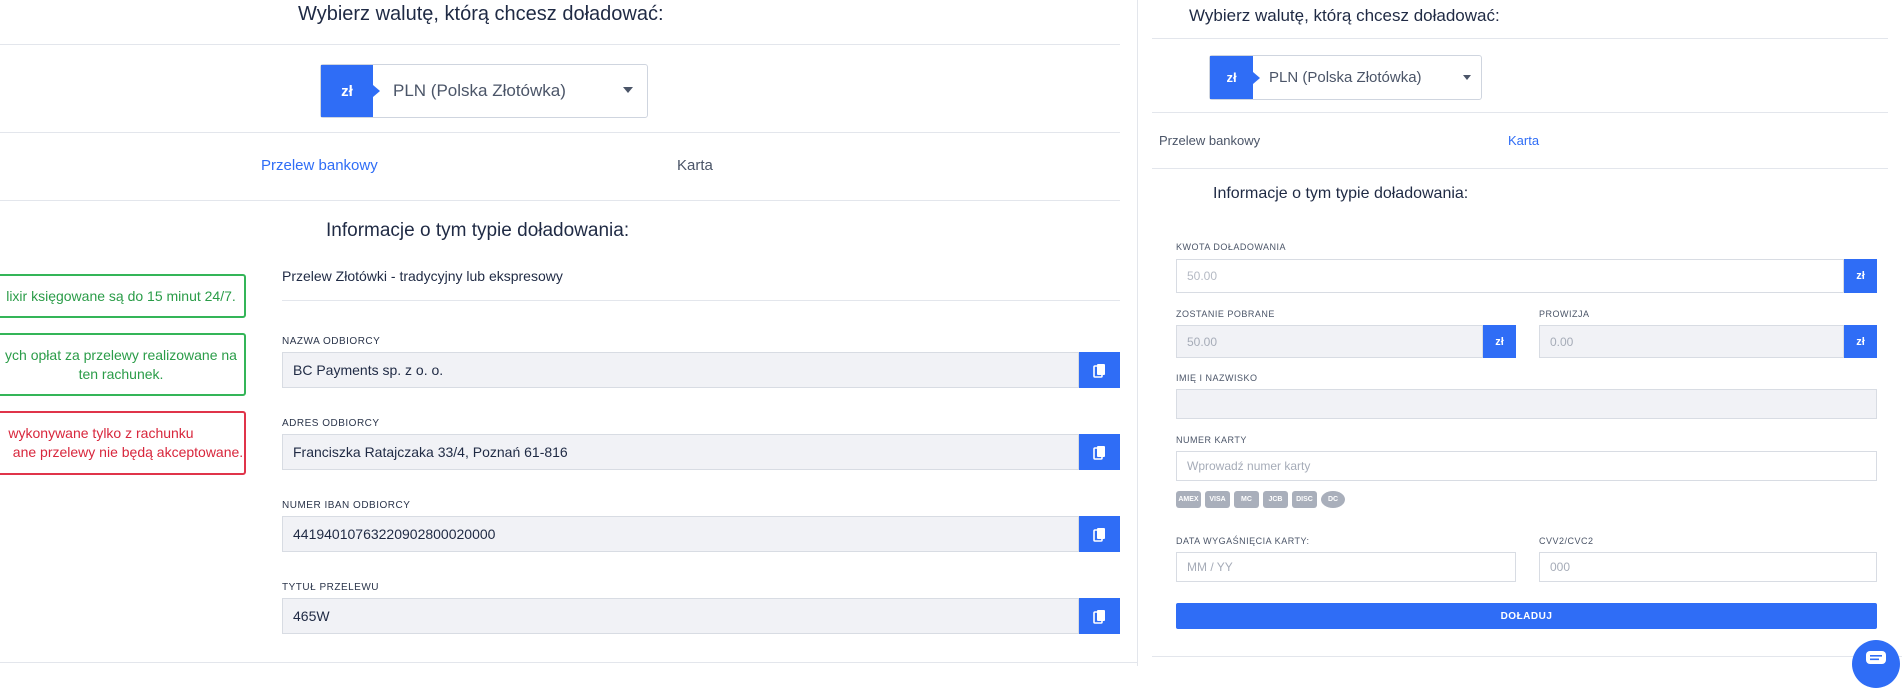 This screenshot has width=1902, height=688. What do you see at coordinates (1876, 657) in the screenshot?
I see `chat-icon` at bounding box center [1876, 657].